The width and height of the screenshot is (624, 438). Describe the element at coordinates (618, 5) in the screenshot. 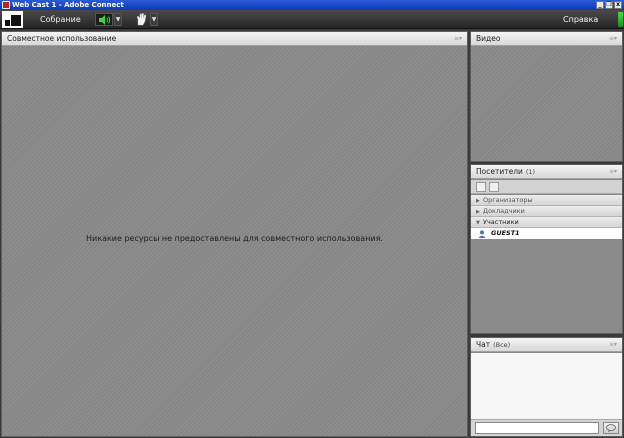

I see `close-button: x` at that location.